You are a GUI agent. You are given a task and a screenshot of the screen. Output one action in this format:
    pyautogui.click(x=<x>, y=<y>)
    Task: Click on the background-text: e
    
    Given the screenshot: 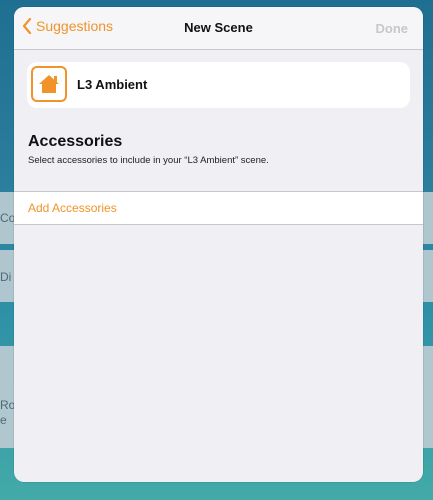 What is the action you would take?
    pyautogui.click(x=3, y=420)
    